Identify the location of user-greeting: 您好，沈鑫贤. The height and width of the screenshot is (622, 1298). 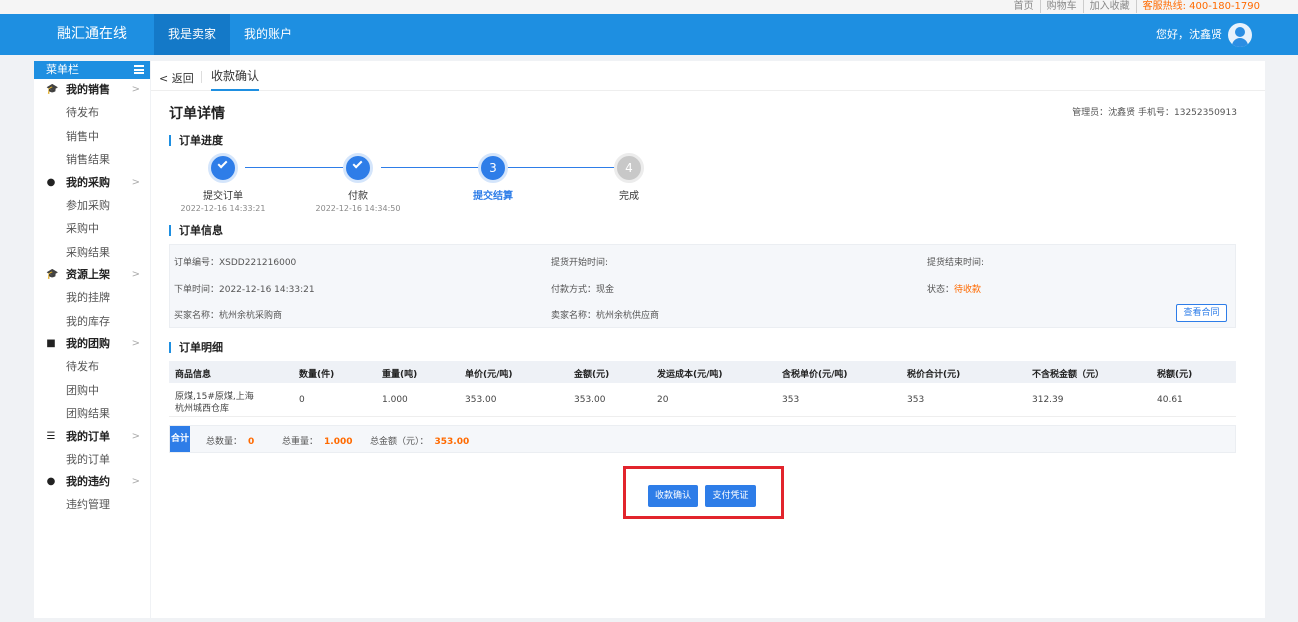
(1189, 34).